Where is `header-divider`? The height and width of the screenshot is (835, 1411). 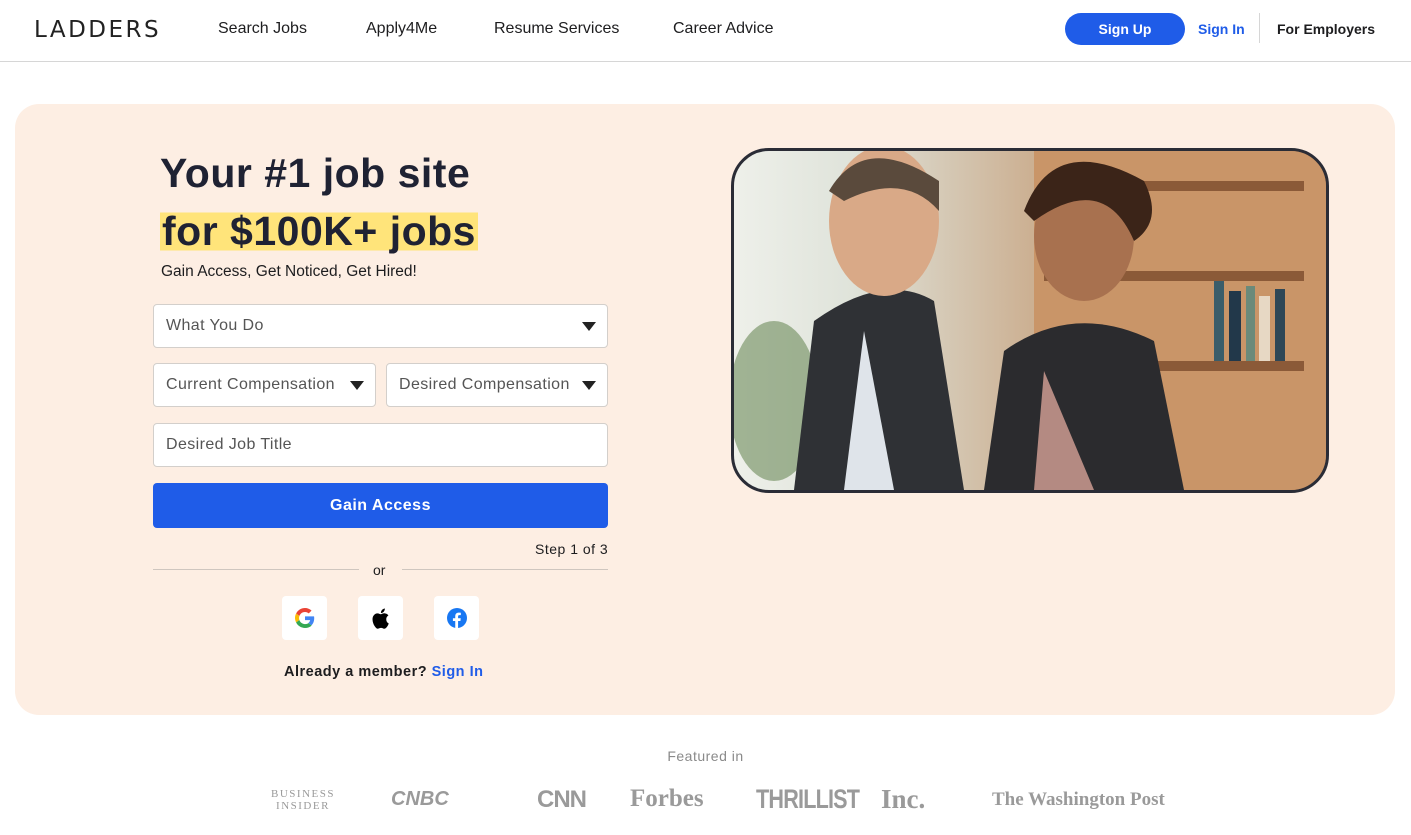
header-divider is located at coordinates (1259, 28).